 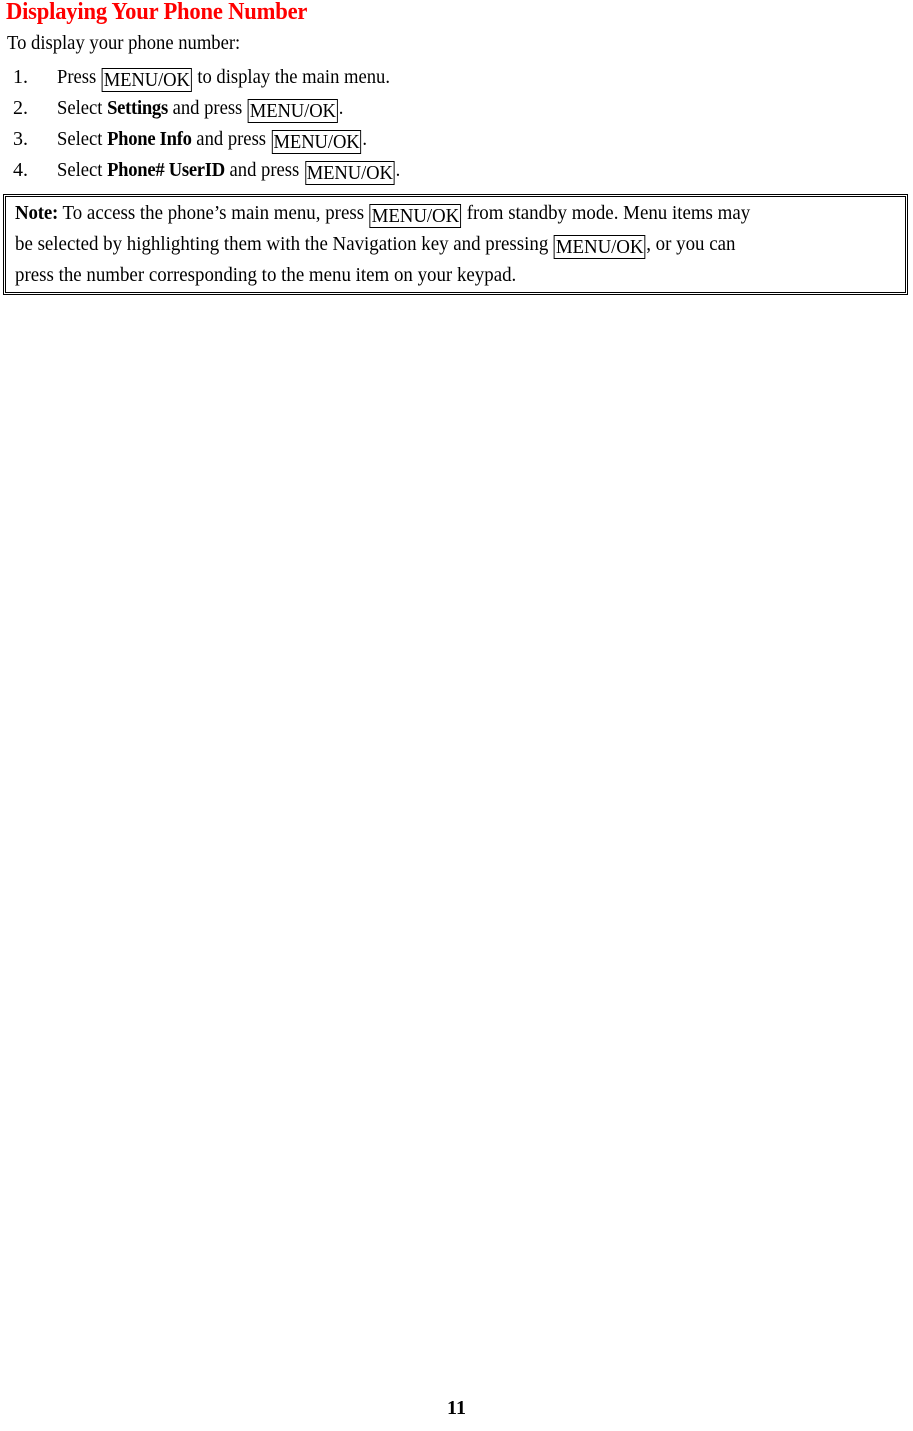 What do you see at coordinates (37, 213) in the screenshot?
I see `note-label: Note:` at bounding box center [37, 213].